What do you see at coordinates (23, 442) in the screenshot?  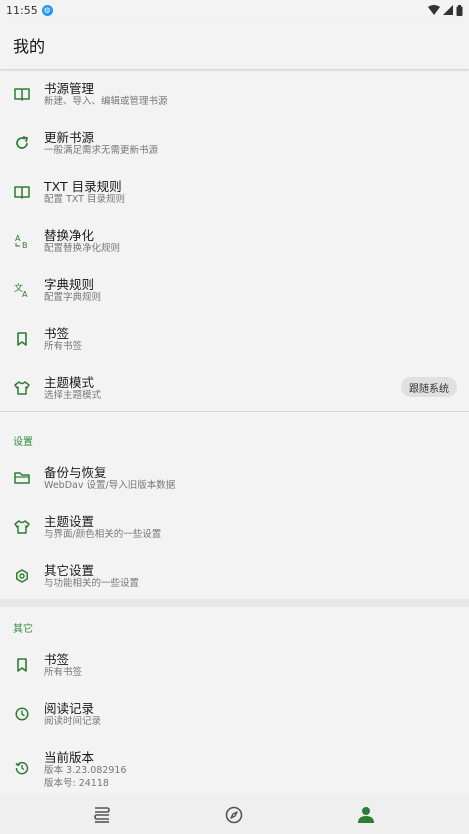 I see `section-label-settings: 设置` at bounding box center [23, 442].